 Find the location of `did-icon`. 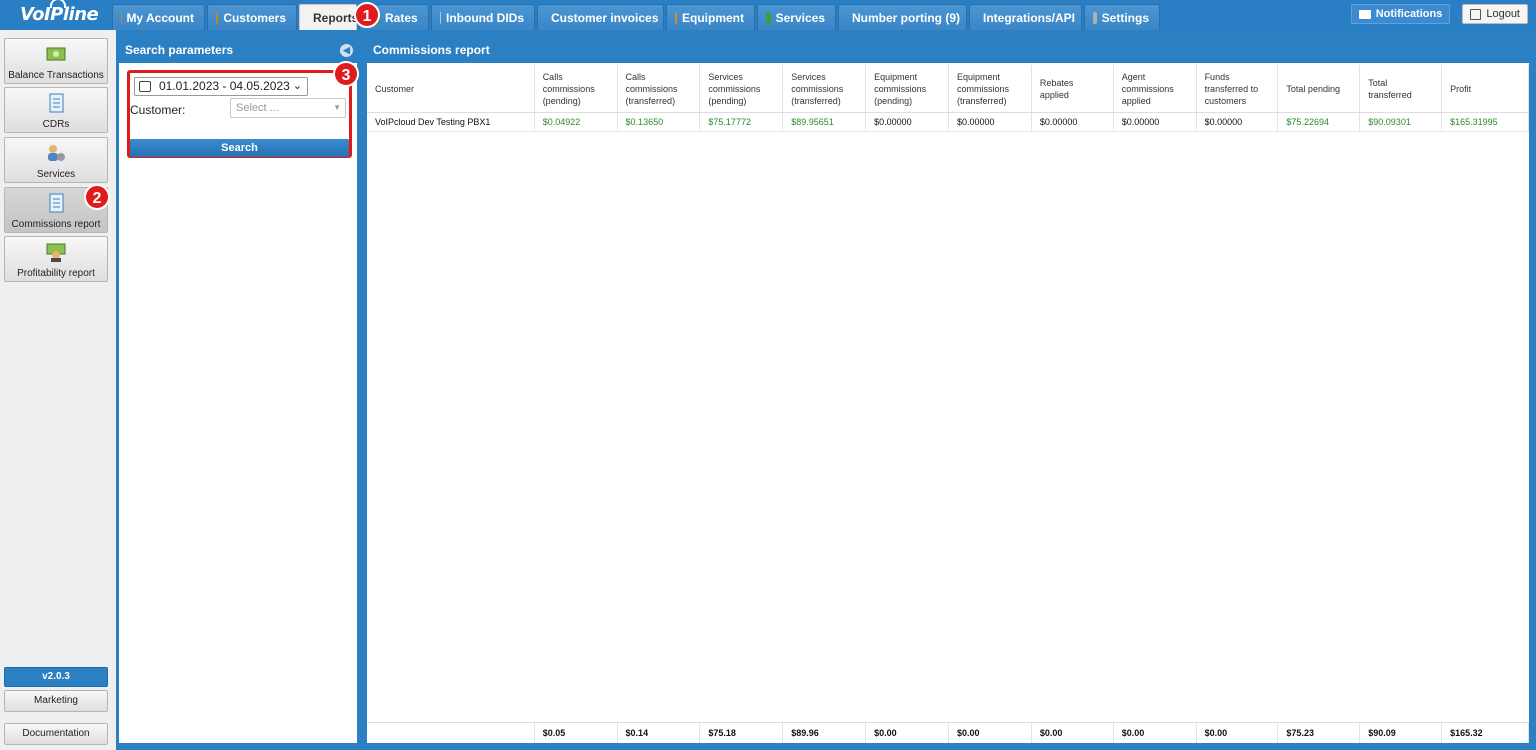

did-icon is located at coordinates (440, 17).